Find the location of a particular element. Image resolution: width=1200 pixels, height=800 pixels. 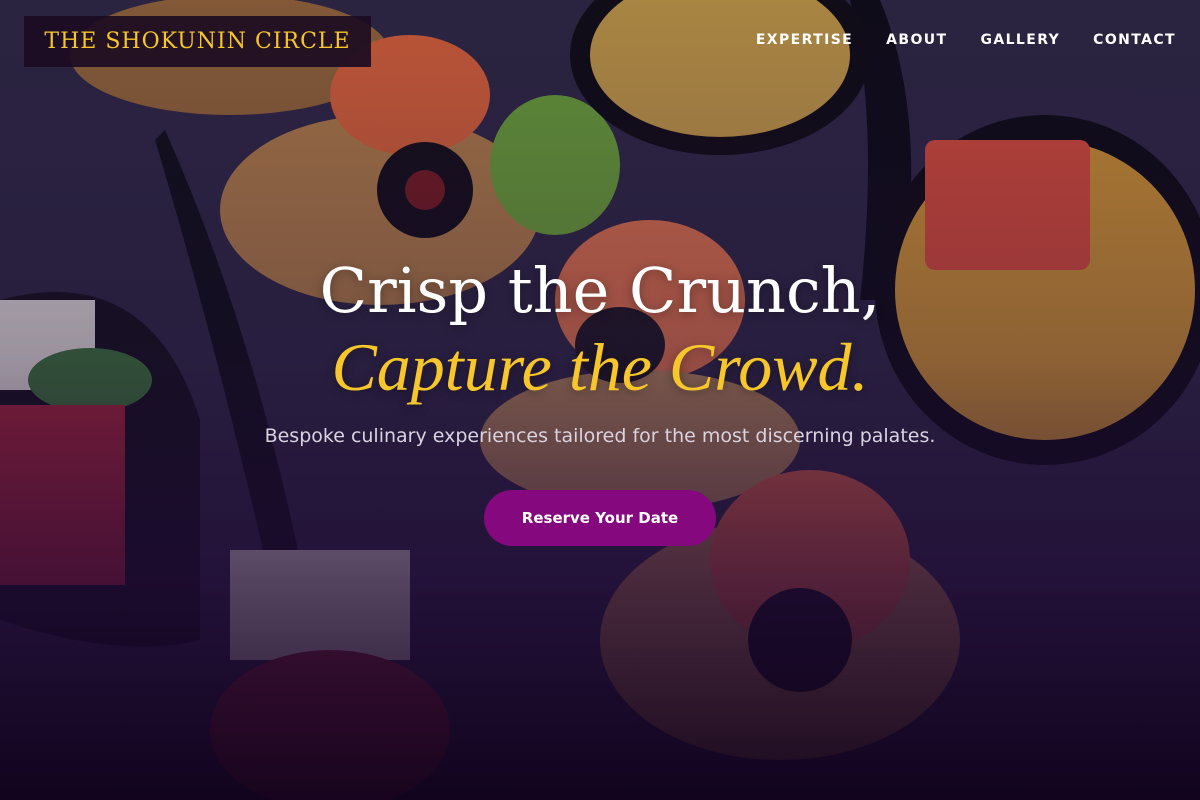

nav-expertise: EXPERTISE is located at coordinates (804, 40).